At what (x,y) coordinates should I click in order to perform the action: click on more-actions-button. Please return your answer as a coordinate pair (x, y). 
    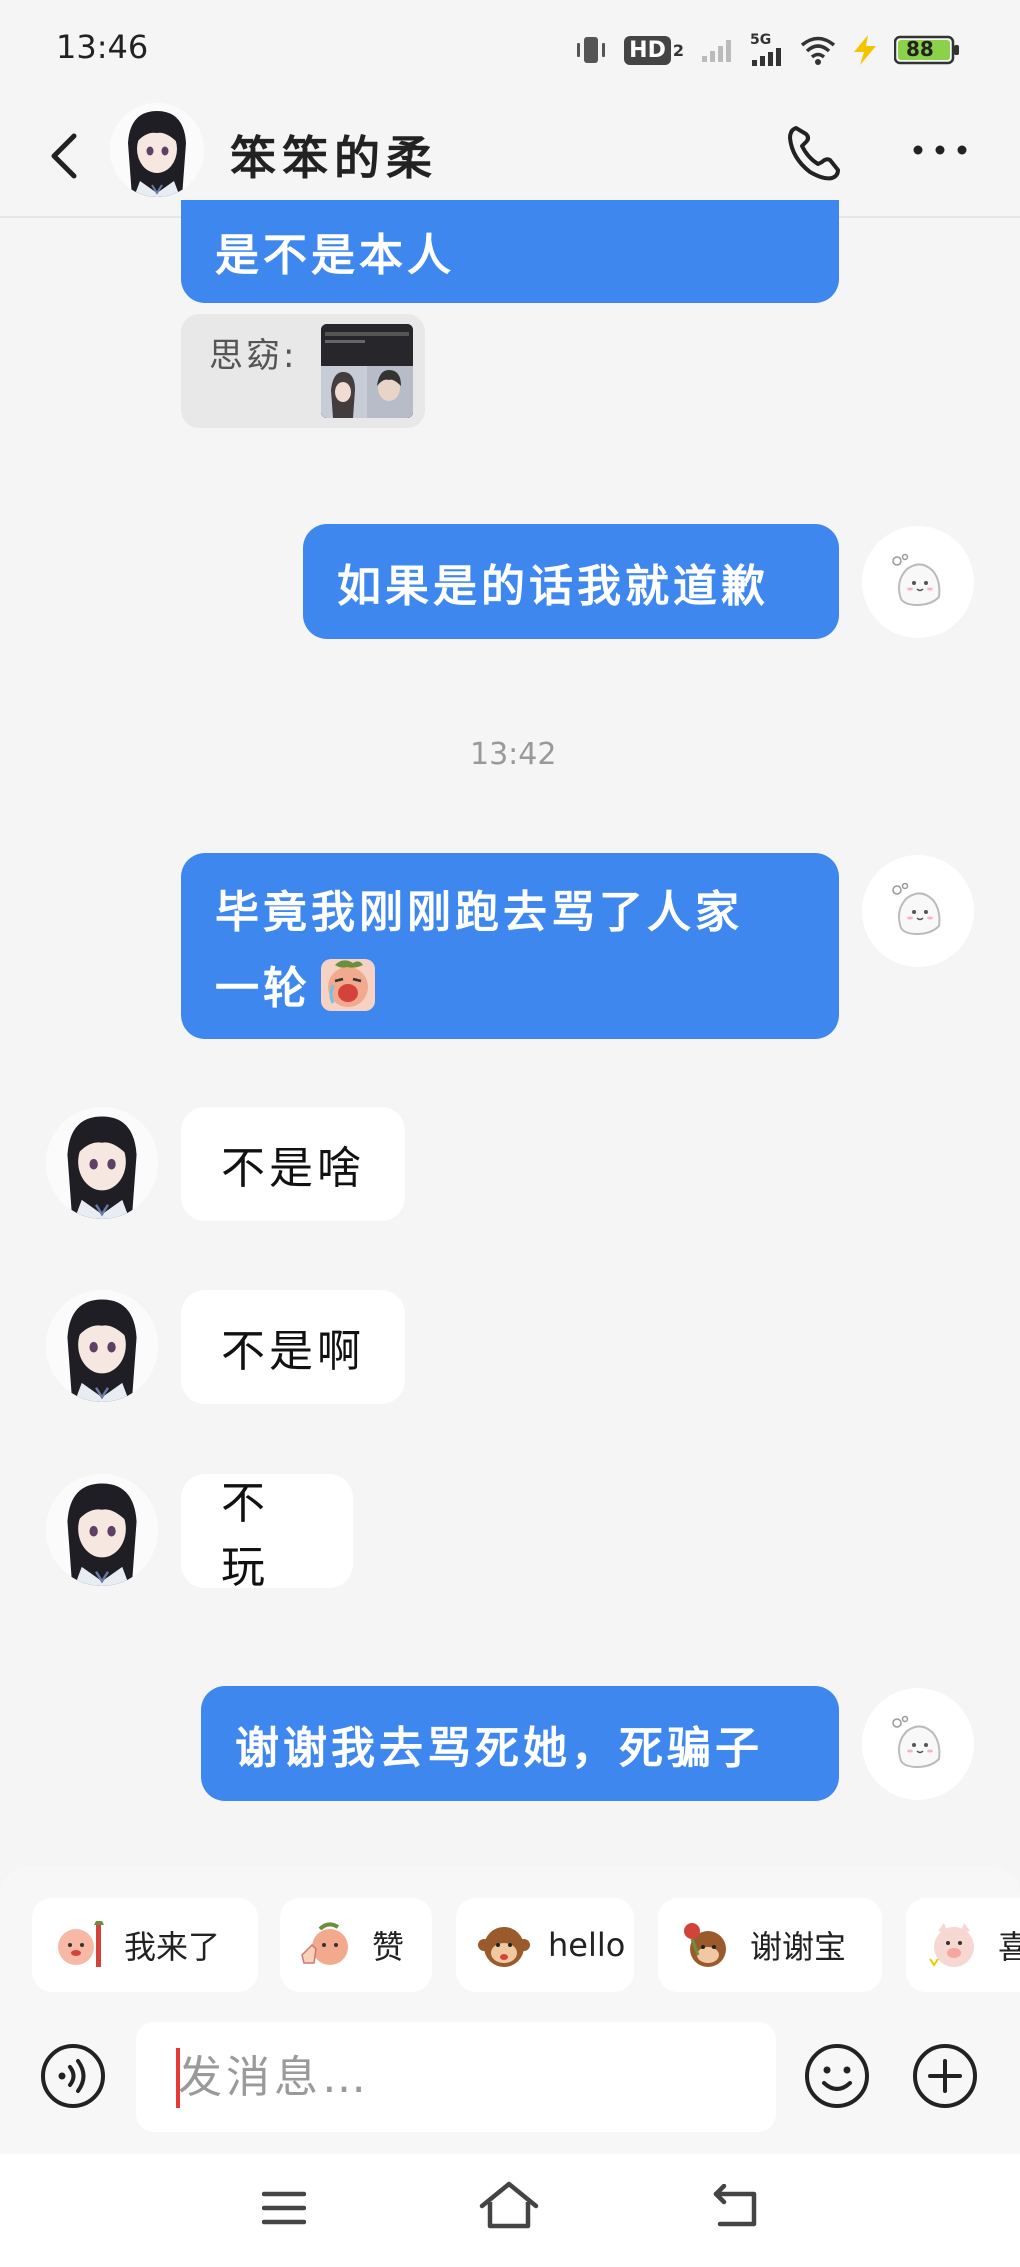
    Looking at the image, I should click on (945, 2076).